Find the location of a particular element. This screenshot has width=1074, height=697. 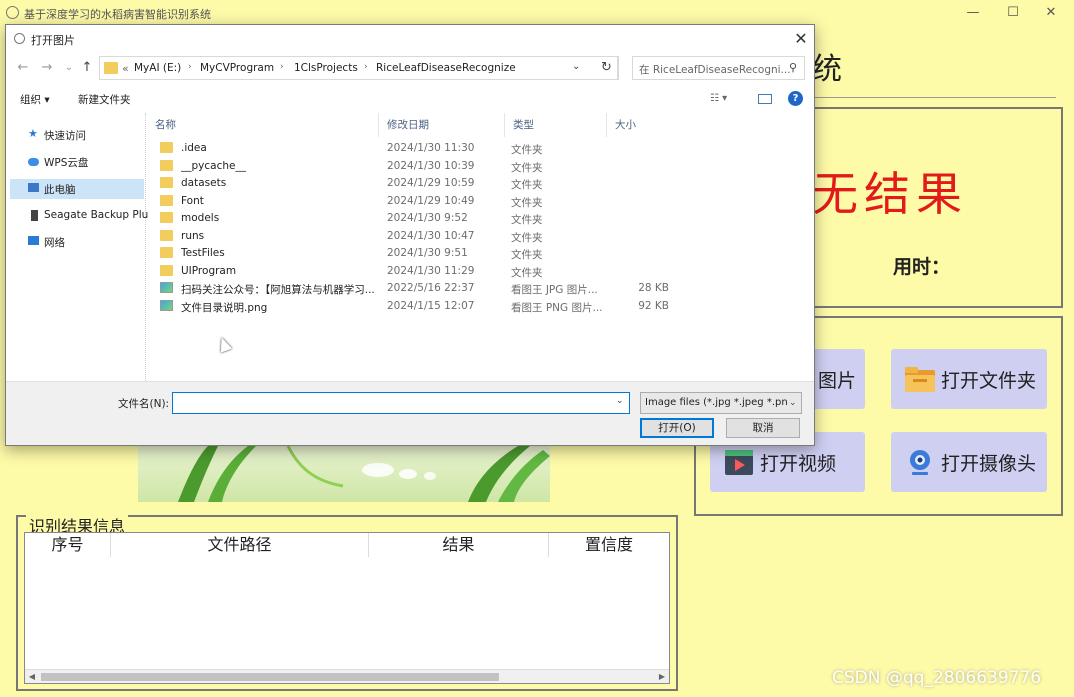

column-header-name: 名称 is located at coordinates (263, 125).